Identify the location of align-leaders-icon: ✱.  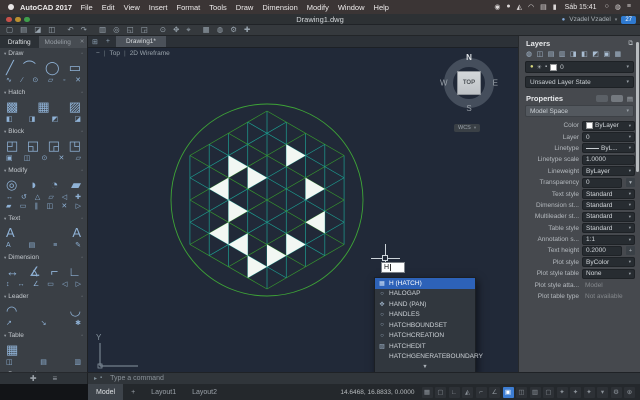
(78, 323).